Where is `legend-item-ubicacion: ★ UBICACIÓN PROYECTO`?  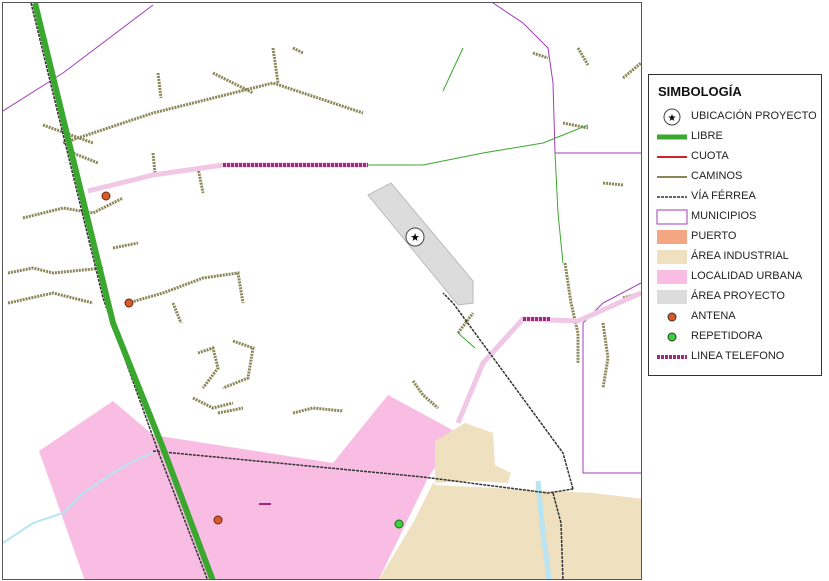 legend-item-ubicacion: ★ UBICACIÓN PROYECTO is located at coordinates (738, 117).